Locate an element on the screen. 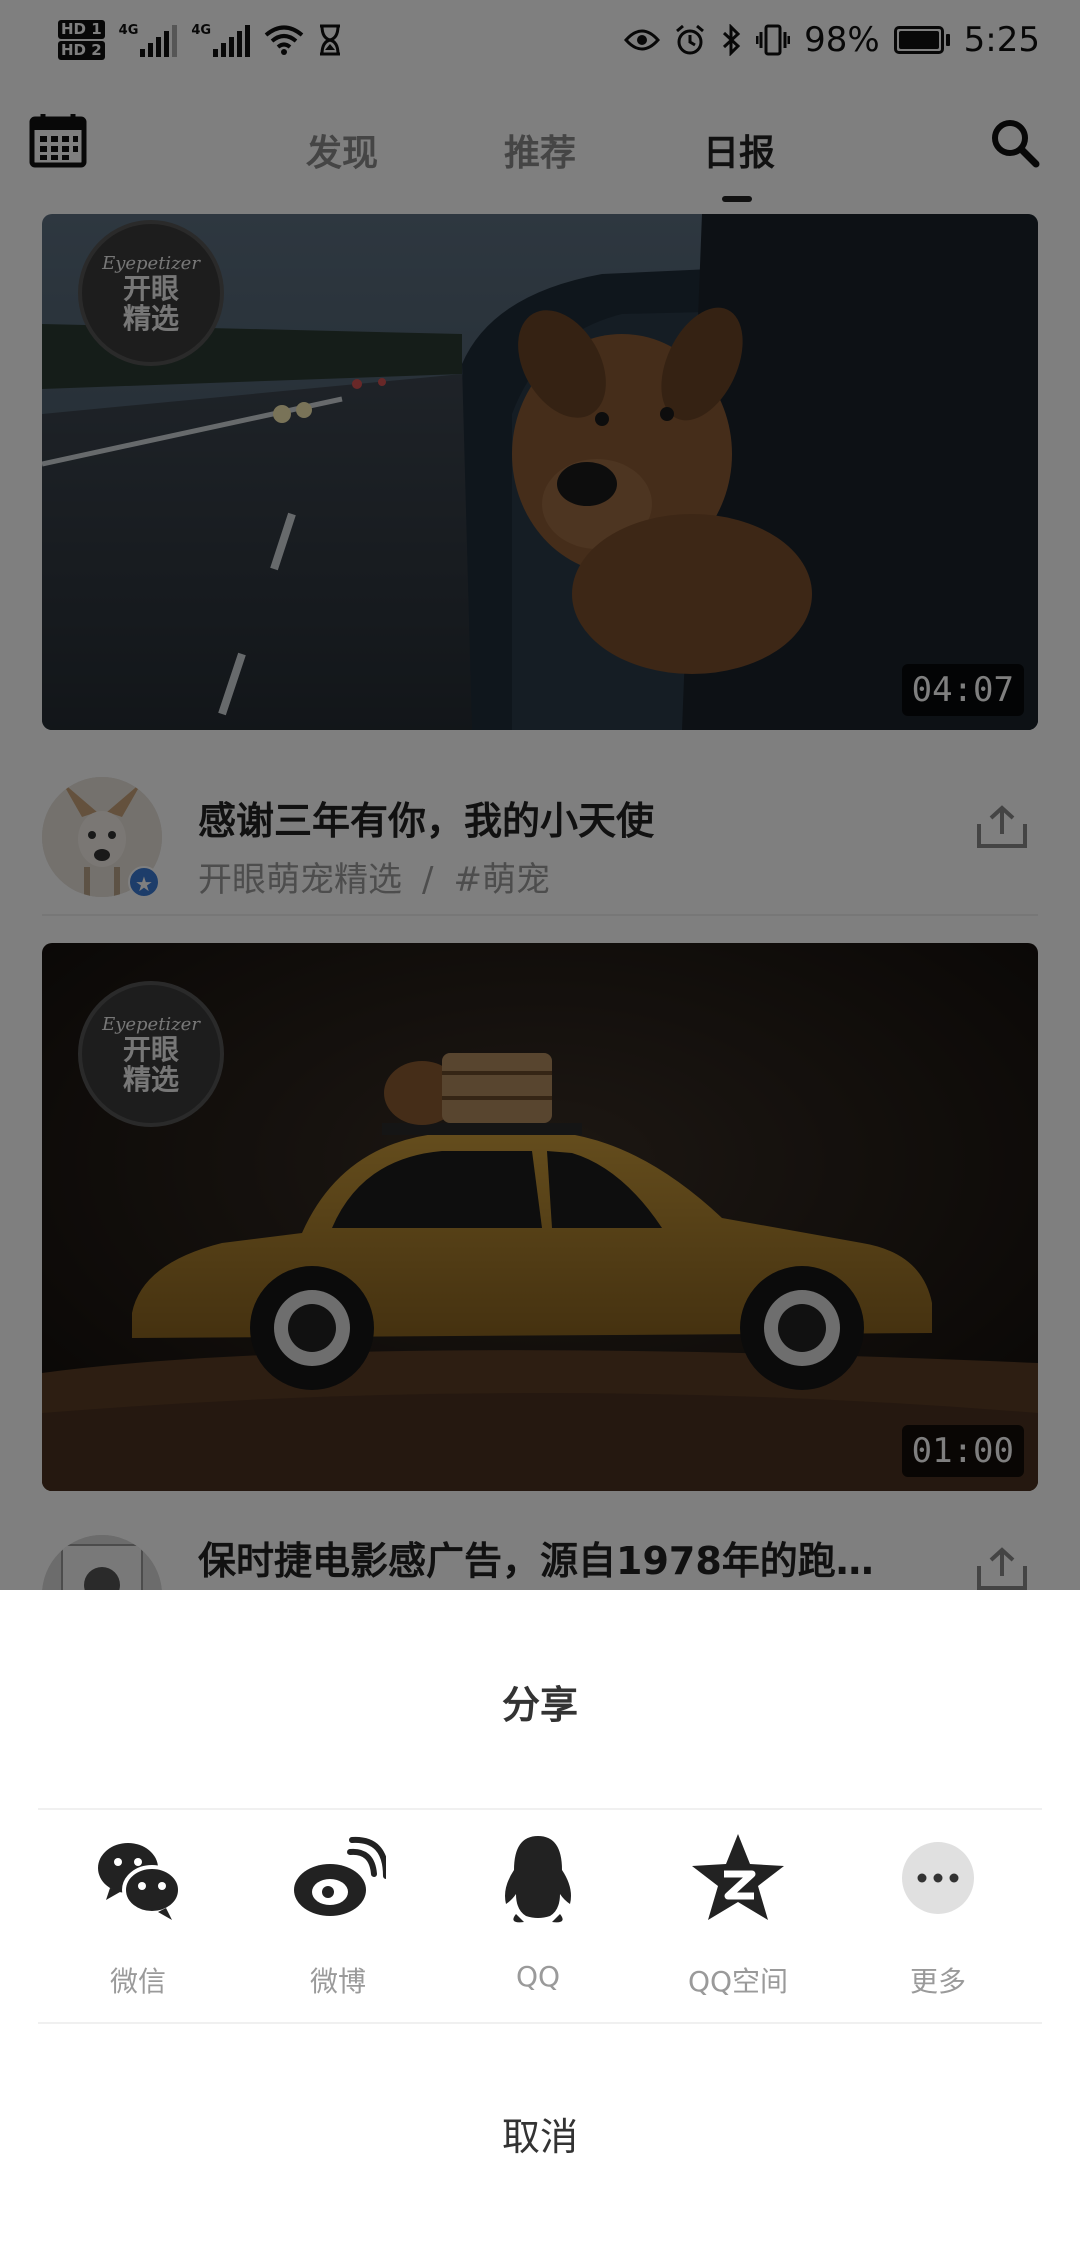  weibo-icon is located at coordinates (341, 1876).